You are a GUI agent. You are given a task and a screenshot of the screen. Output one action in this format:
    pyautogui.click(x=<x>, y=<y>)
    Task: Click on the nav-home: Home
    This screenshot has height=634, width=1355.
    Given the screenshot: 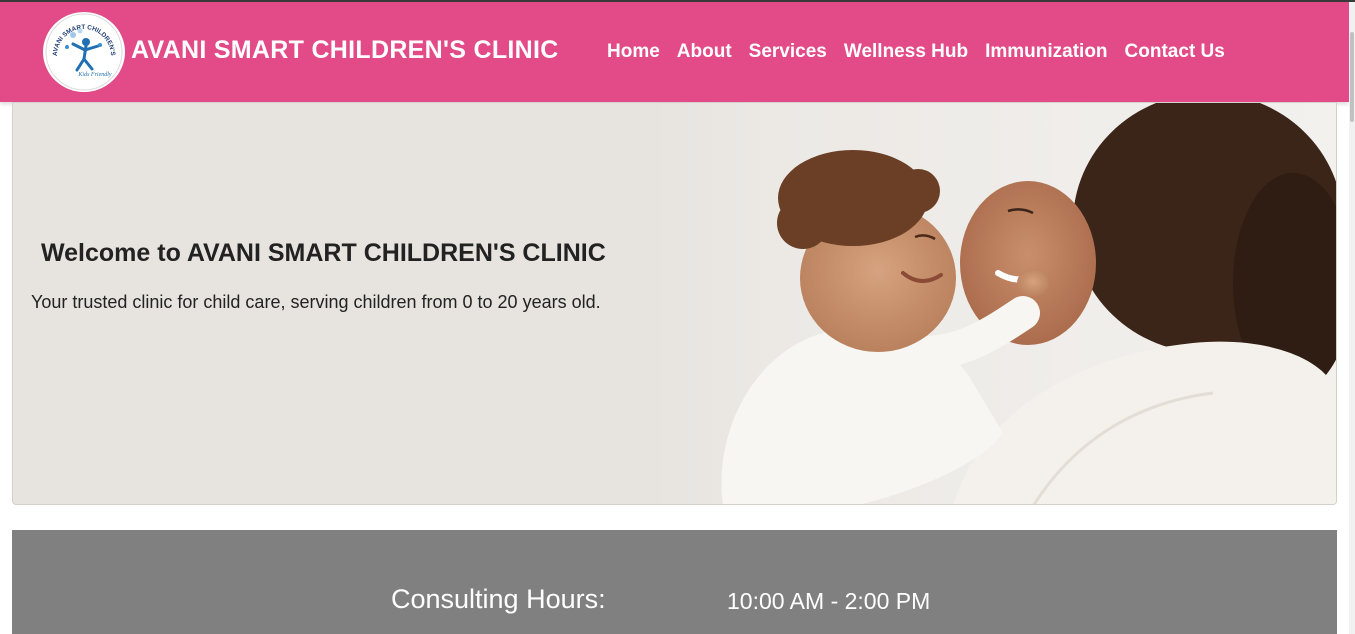 What is the action you would take?
    pyautogui.click(x=633, y=52)
    